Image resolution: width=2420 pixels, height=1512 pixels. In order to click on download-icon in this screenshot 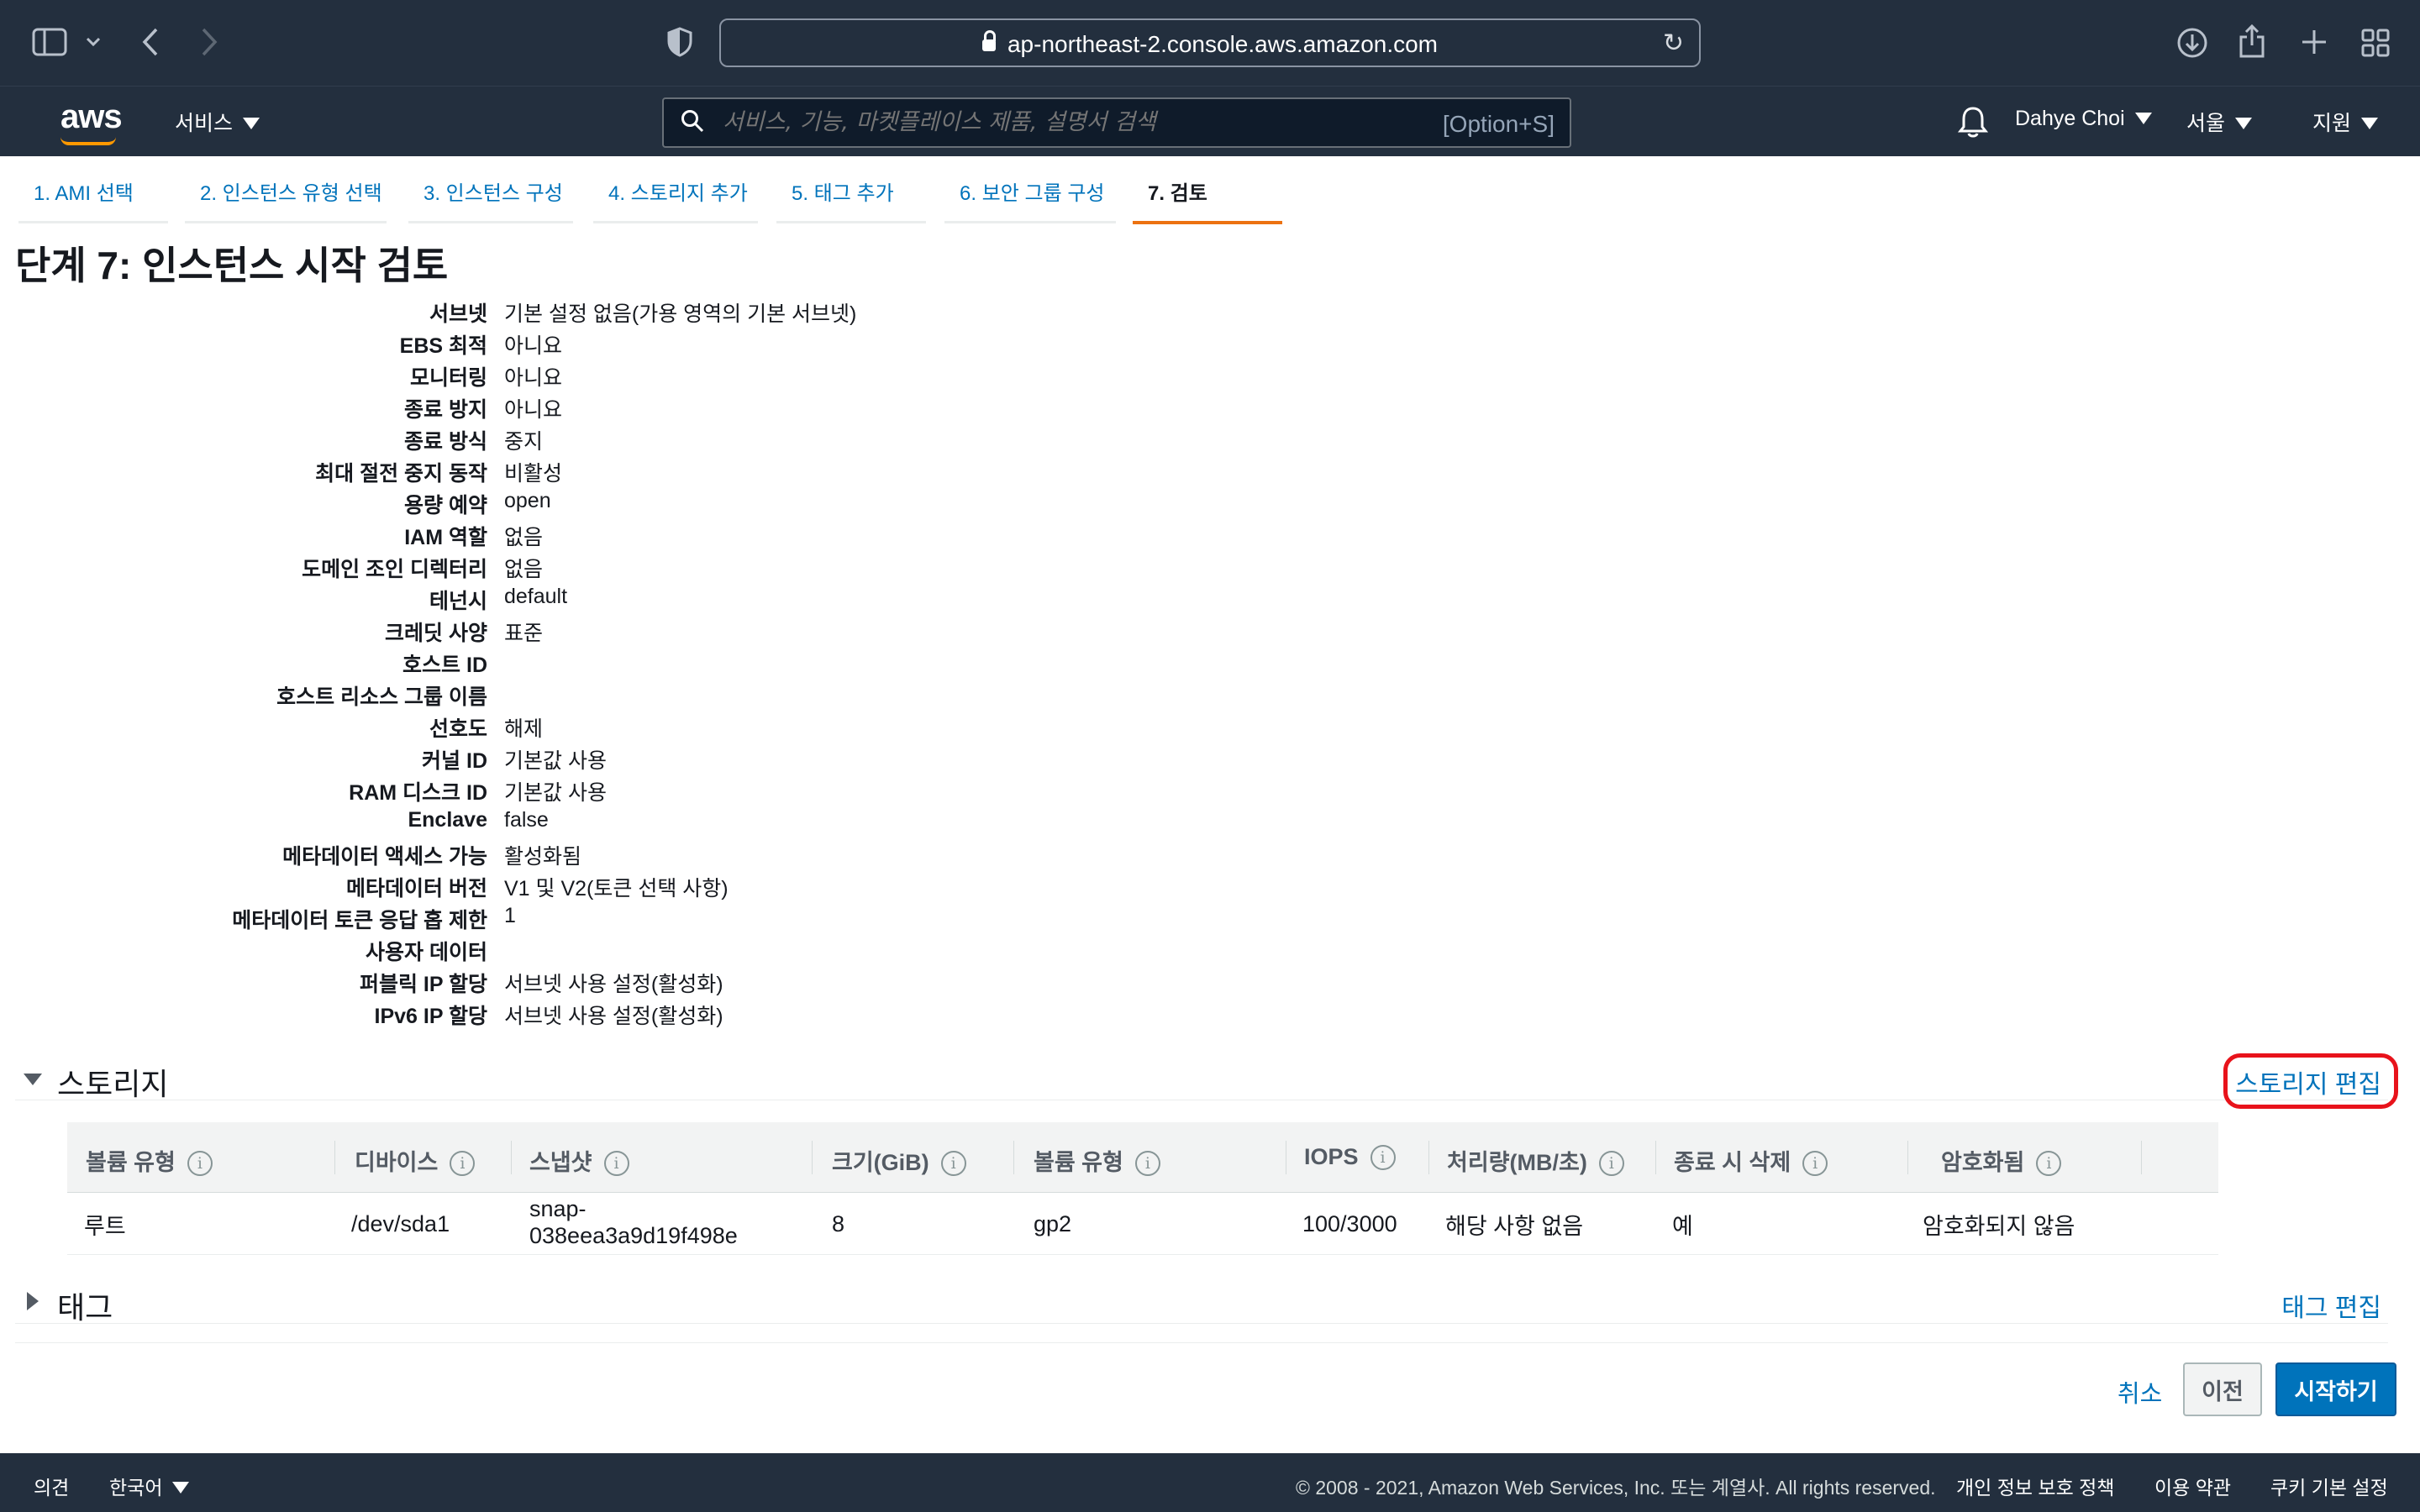, I will do `click(2192, 43)`.